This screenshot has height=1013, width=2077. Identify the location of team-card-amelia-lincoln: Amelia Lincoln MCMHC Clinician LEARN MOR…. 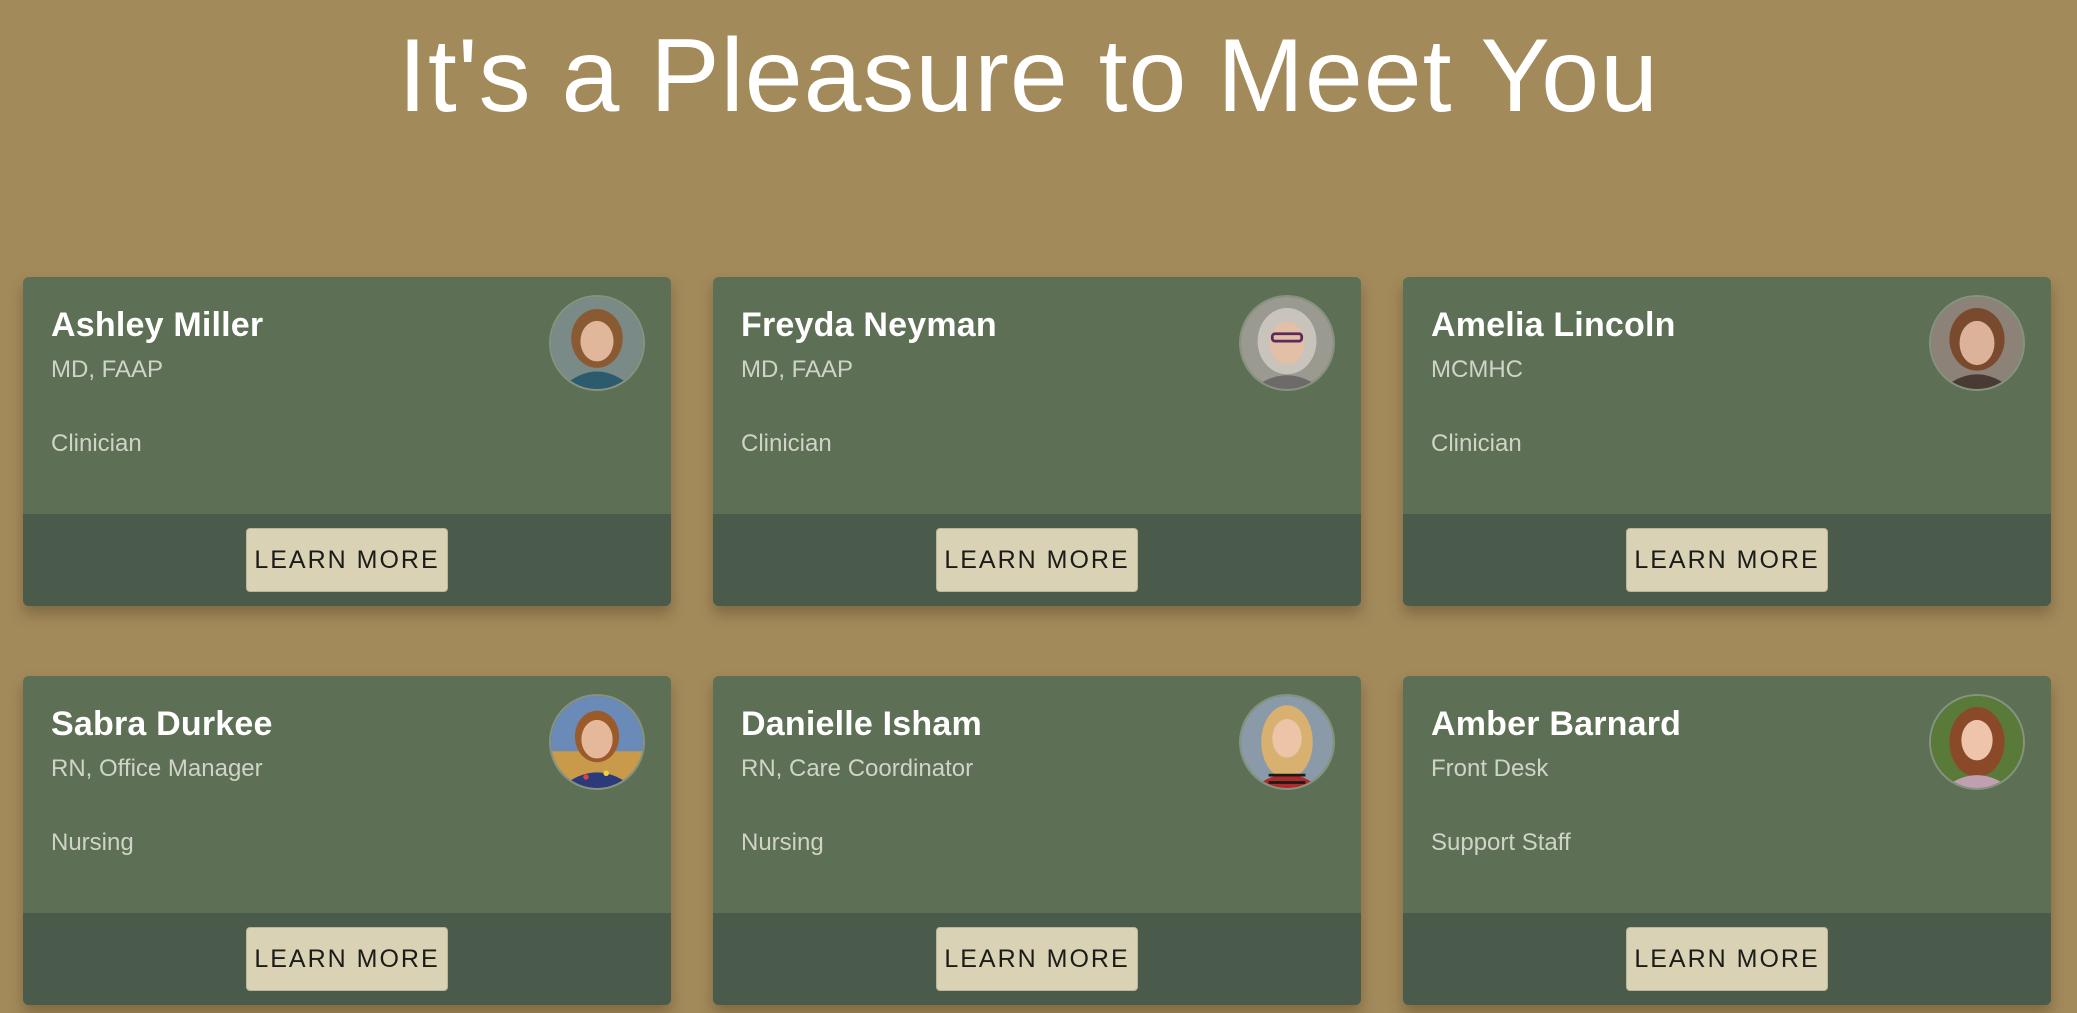
(1727, 441).